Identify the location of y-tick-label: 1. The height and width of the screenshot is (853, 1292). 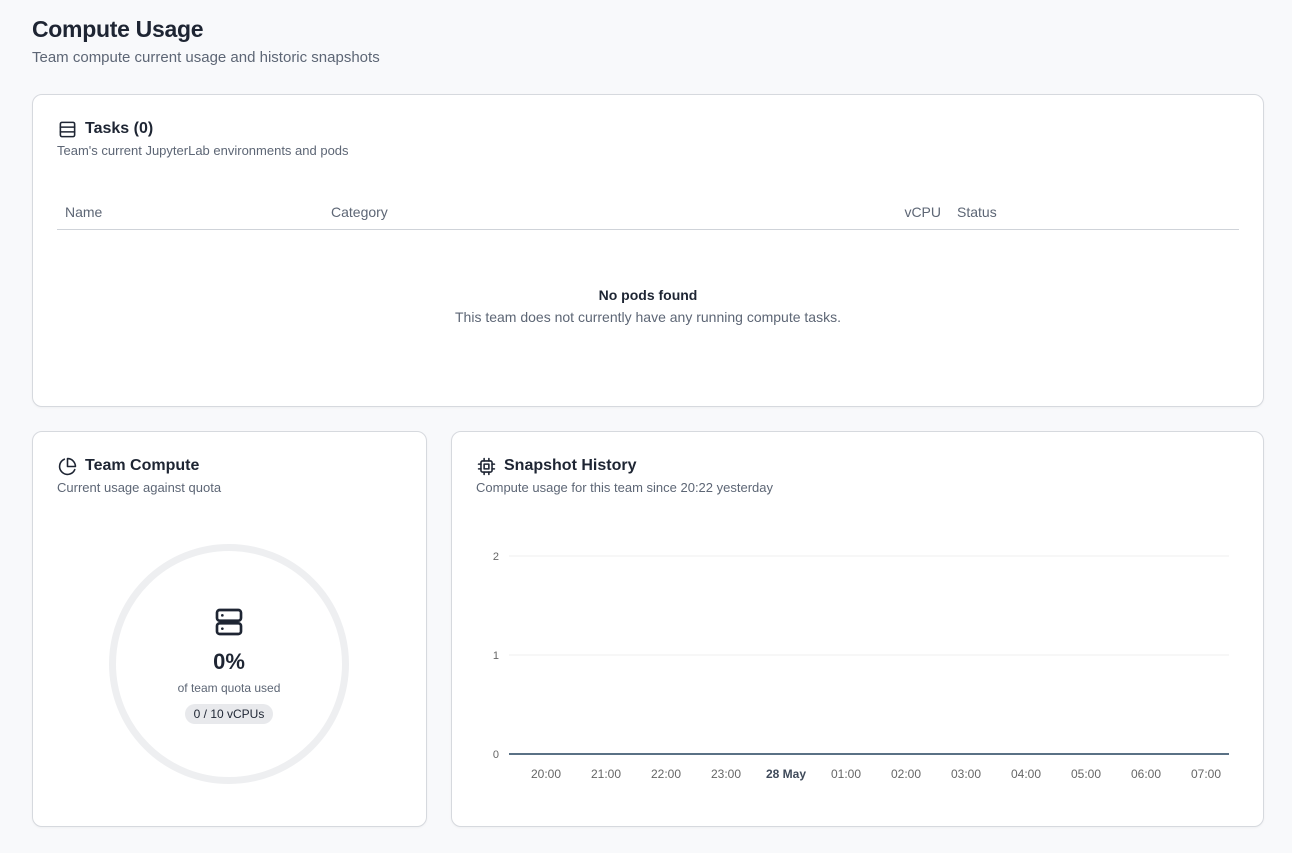
(496, 656).